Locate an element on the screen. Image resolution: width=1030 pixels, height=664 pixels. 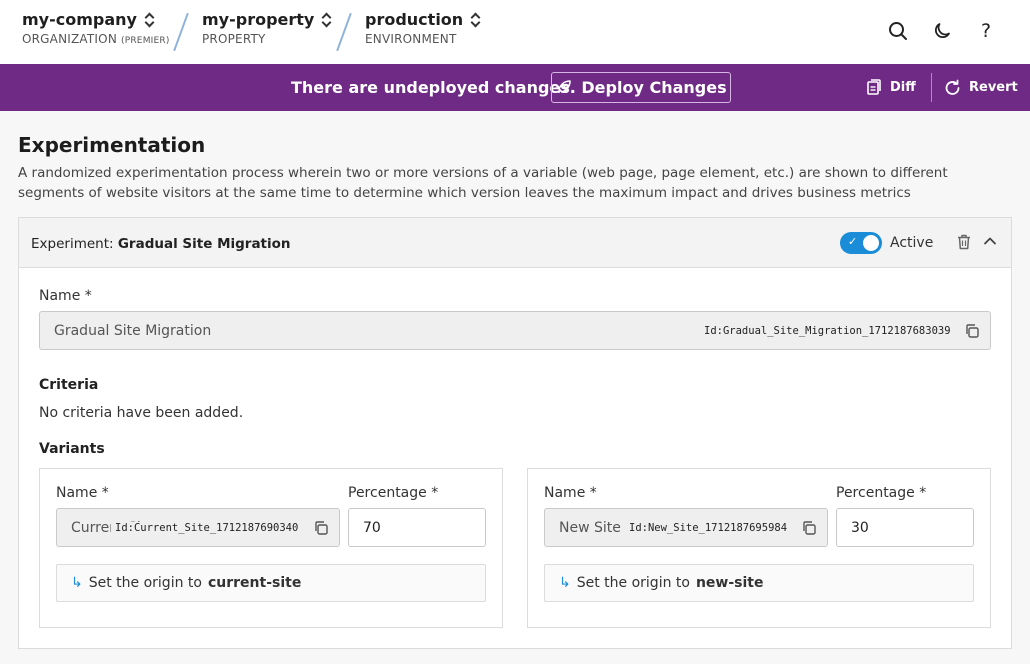
check-icon: ✓ is located at coordinates (853, 241).